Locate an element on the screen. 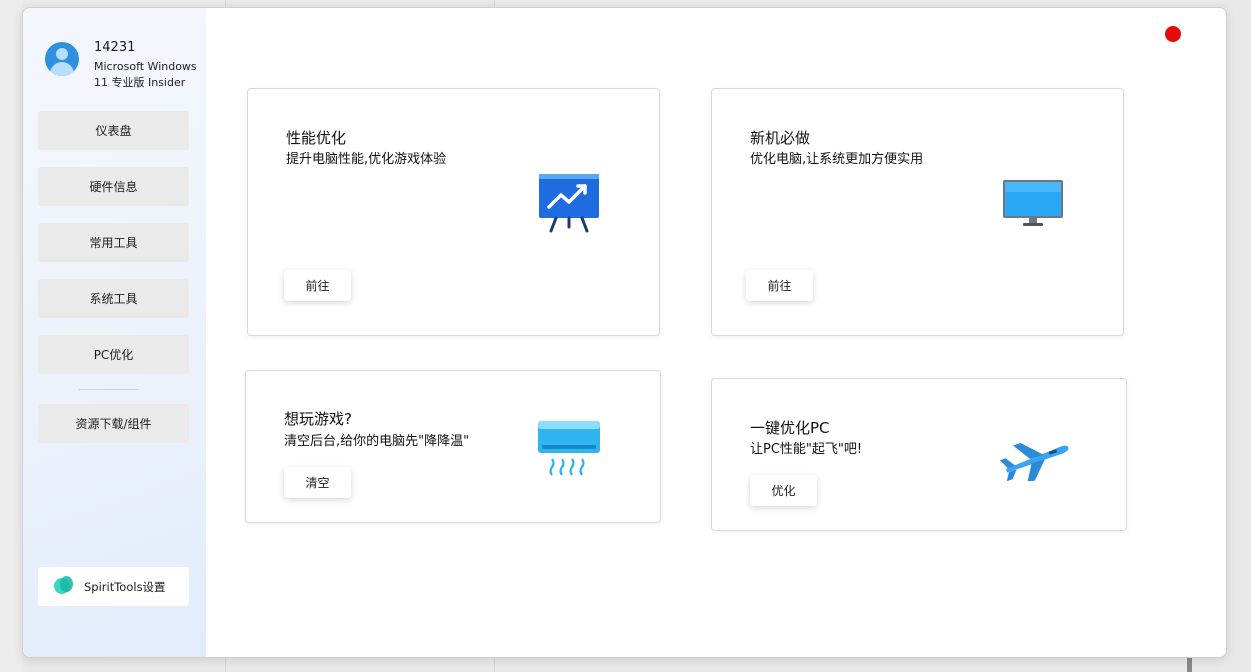  clear-button: 清空 is located at coordinates (317, 482).